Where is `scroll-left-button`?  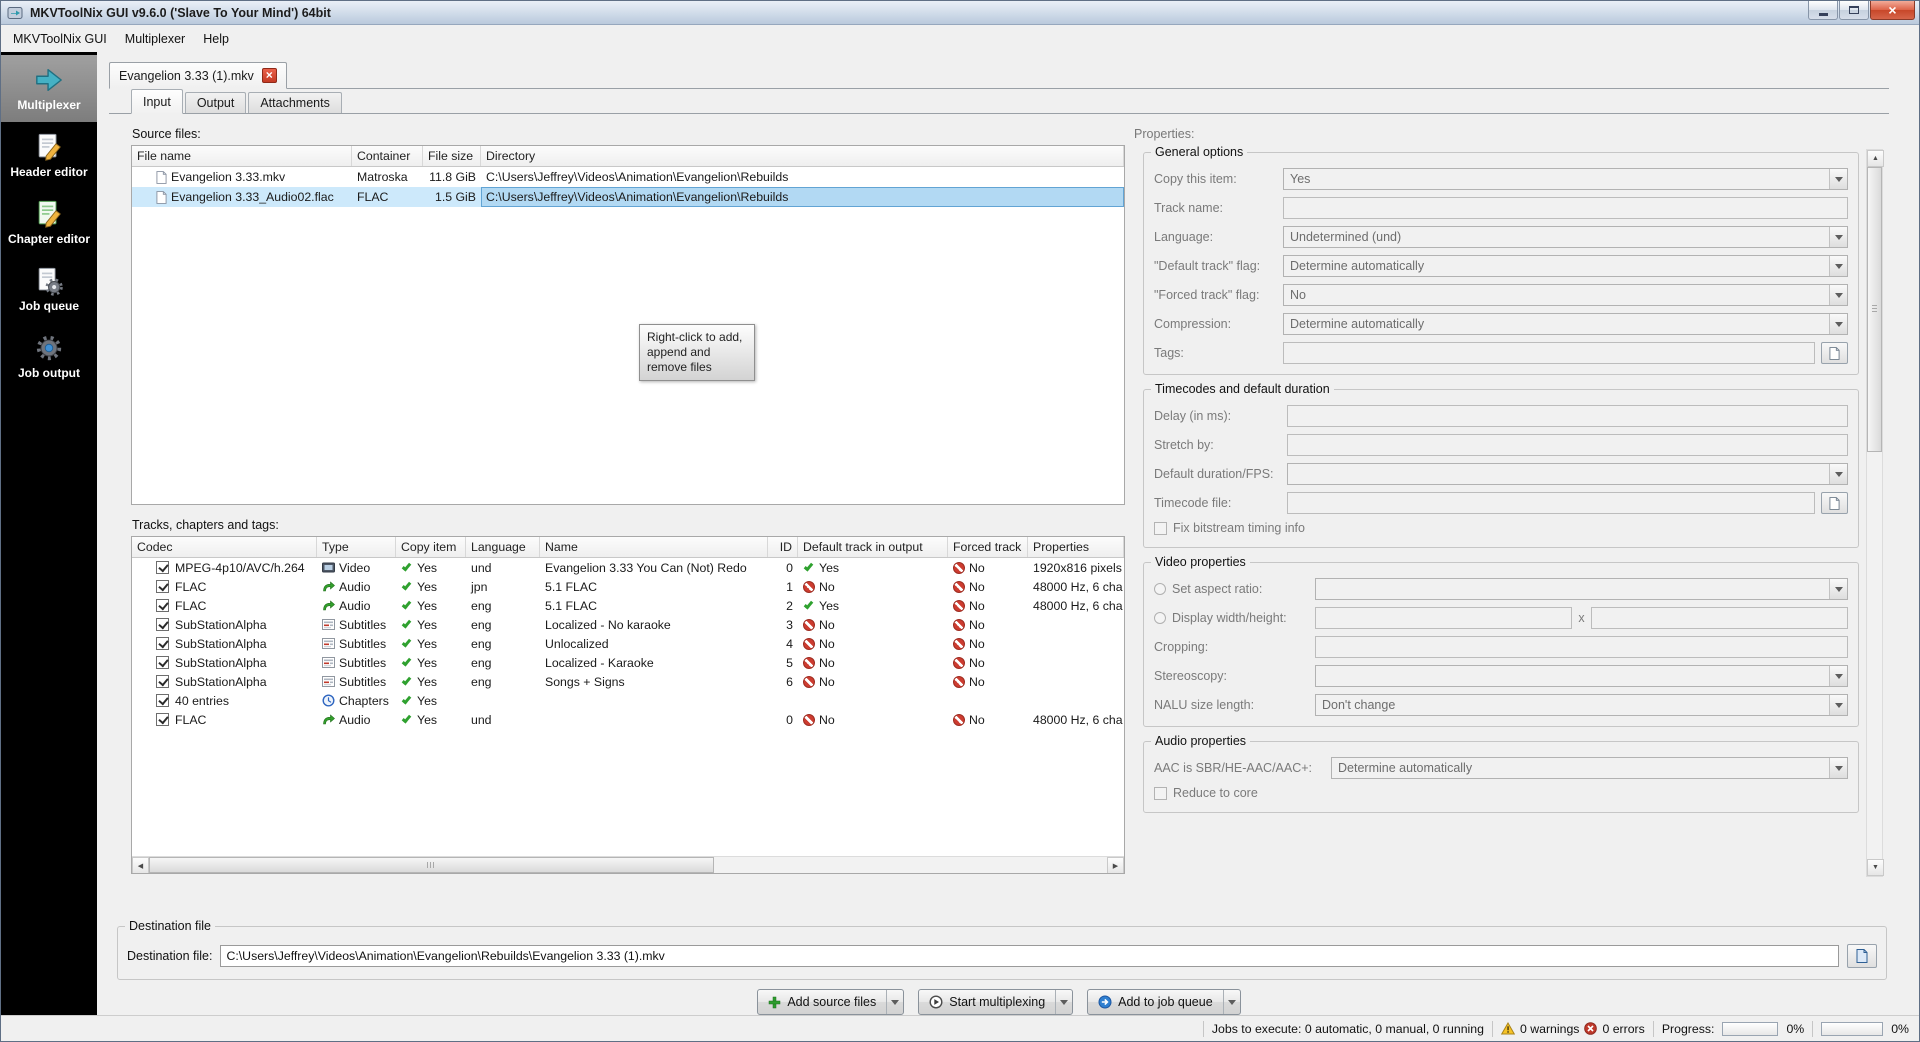 scroll-left-button is located at coordinates (140, 865).